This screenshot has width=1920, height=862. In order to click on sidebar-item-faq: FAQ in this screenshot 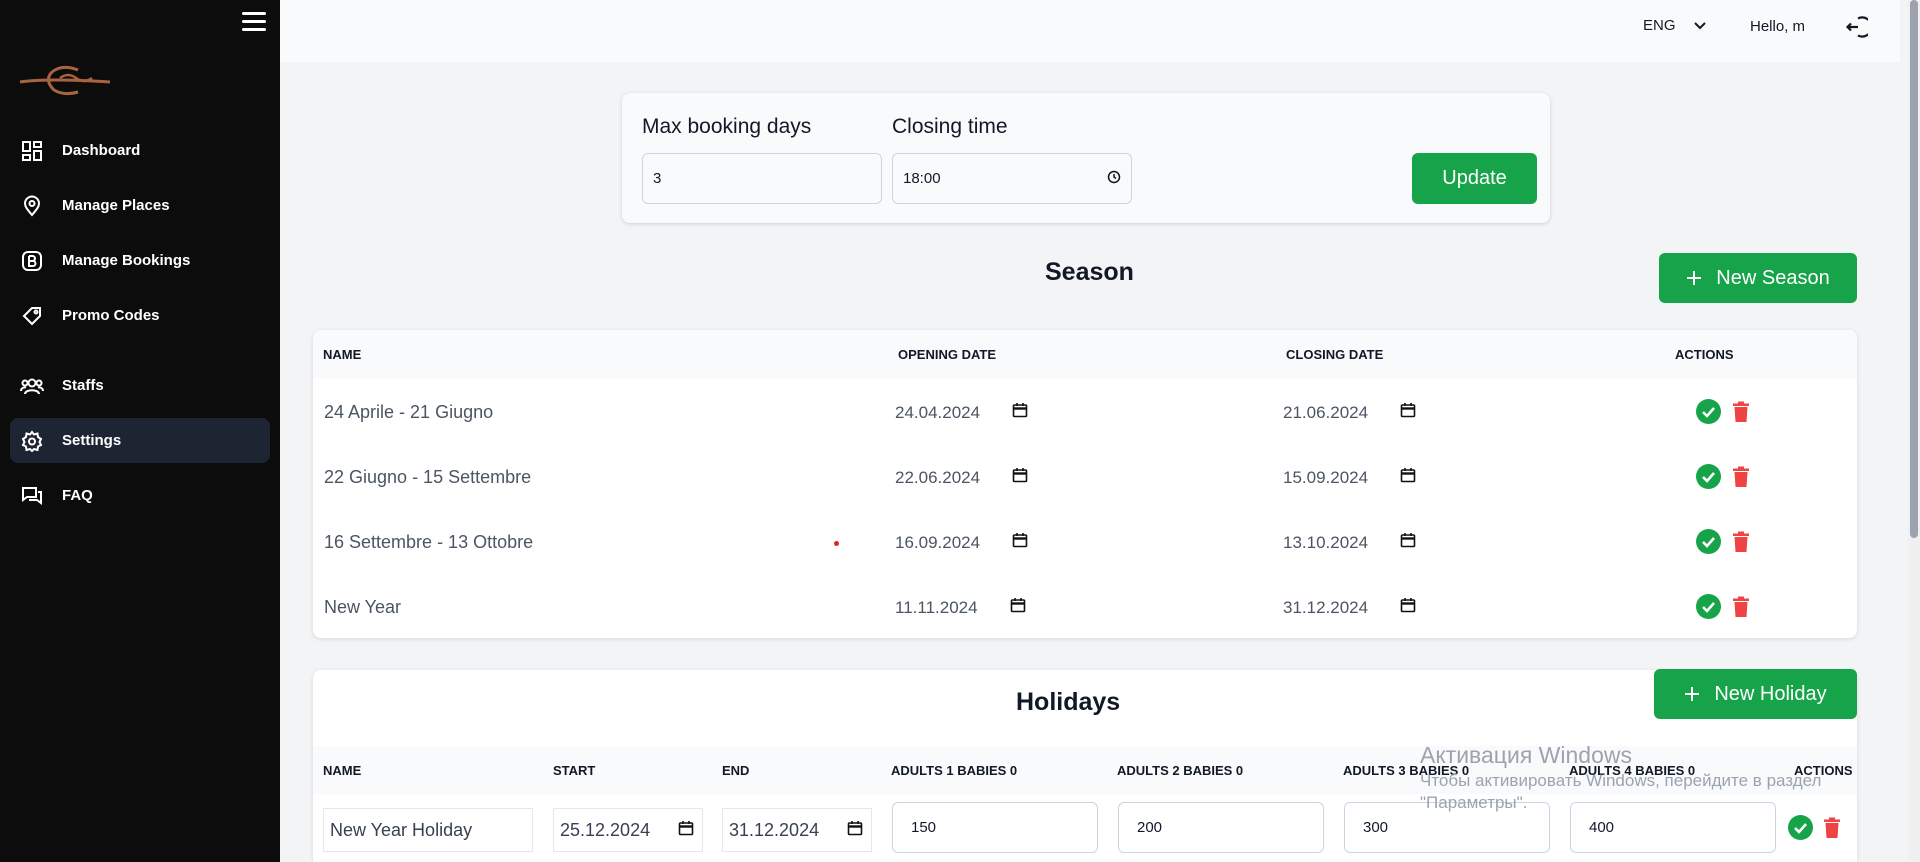, I will do `click(140, 495)`.